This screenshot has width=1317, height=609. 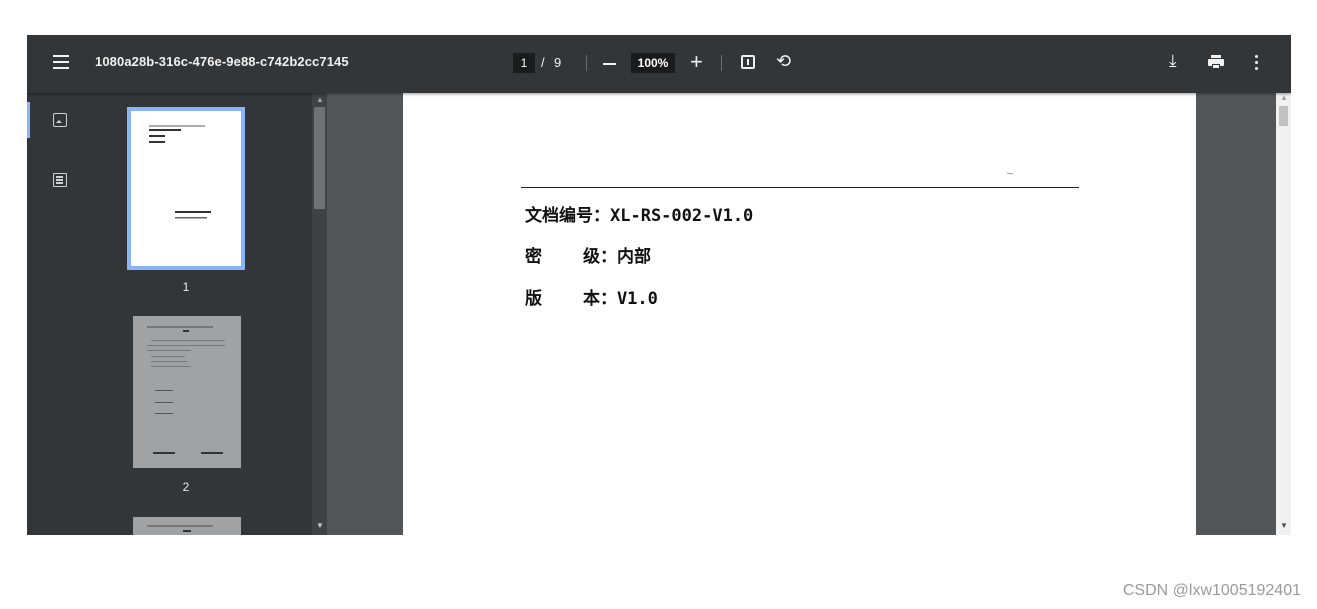 What do you see at coordinates (783, 61) in the screenshot?
I see `rotate-icon: ⟲` at bounding box center [783, 61].